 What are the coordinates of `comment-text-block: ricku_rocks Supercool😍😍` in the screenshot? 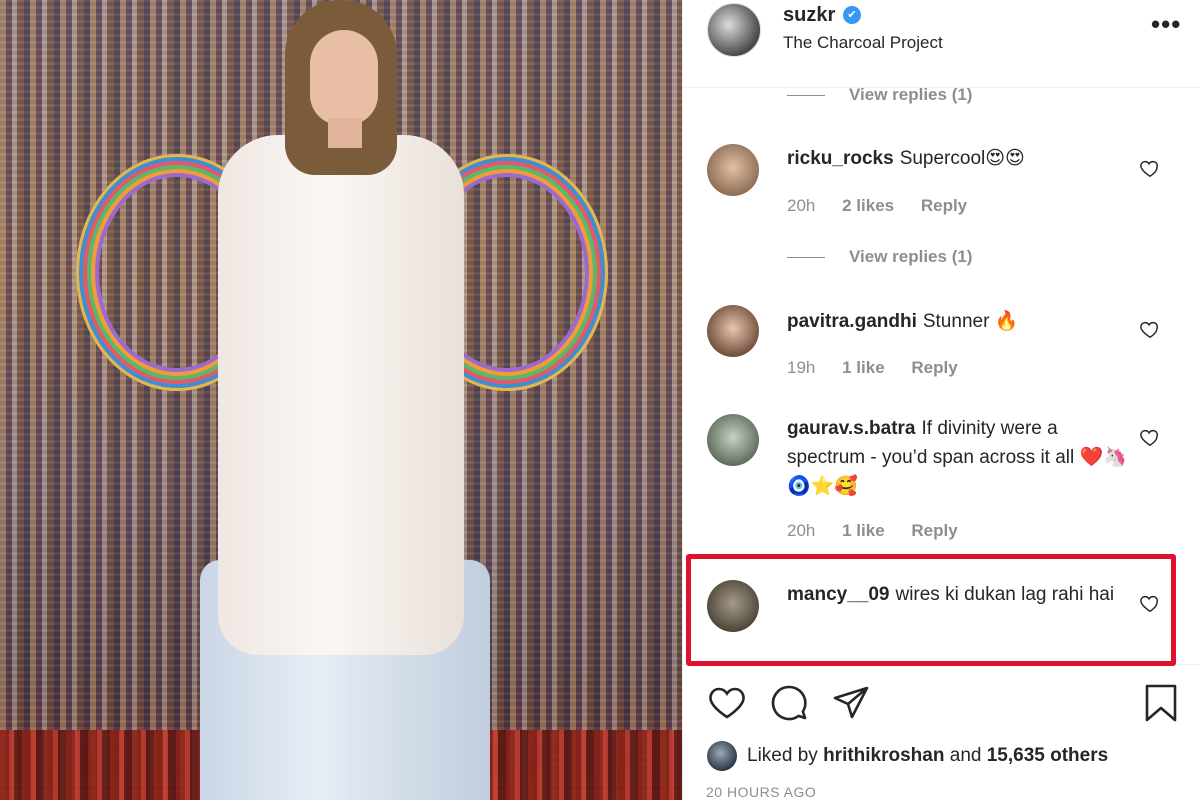 It's located at (957, 158).